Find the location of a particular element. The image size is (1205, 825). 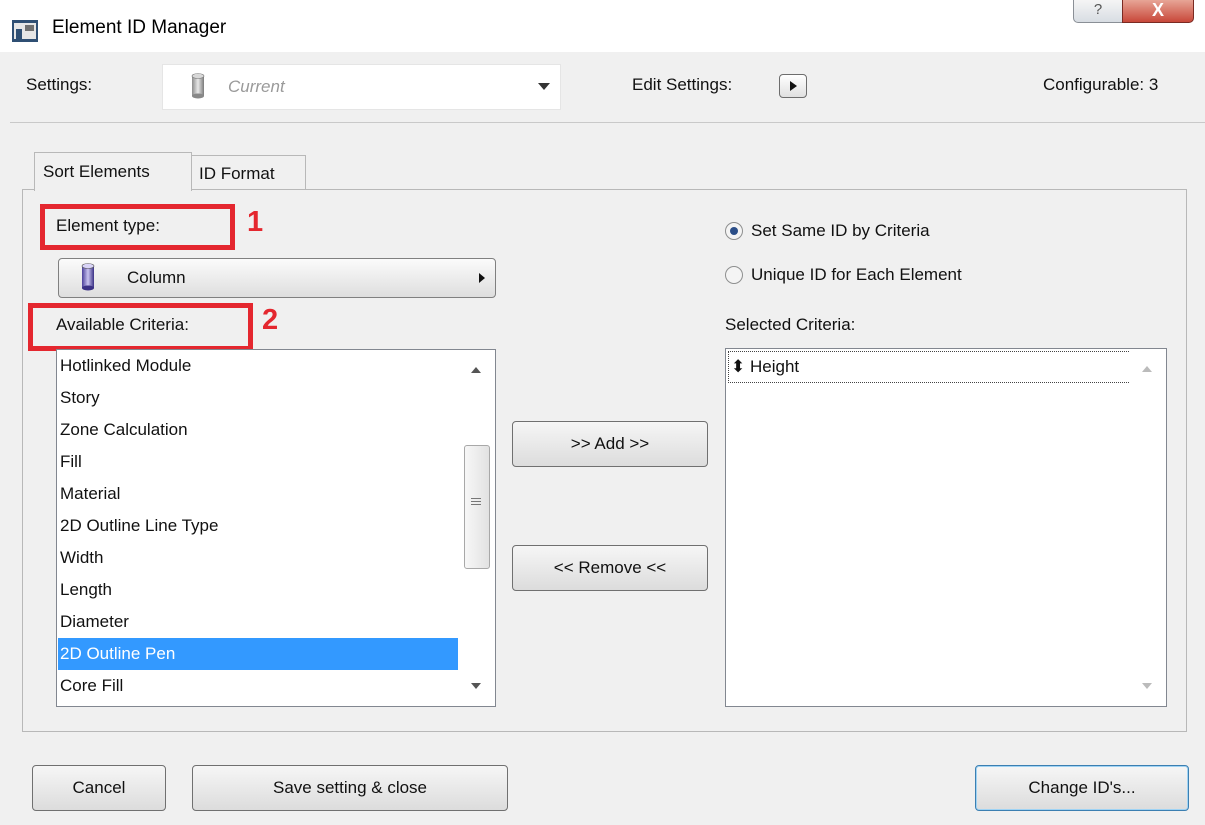

list-item: Core Fill is located at coordinates (90, 686).